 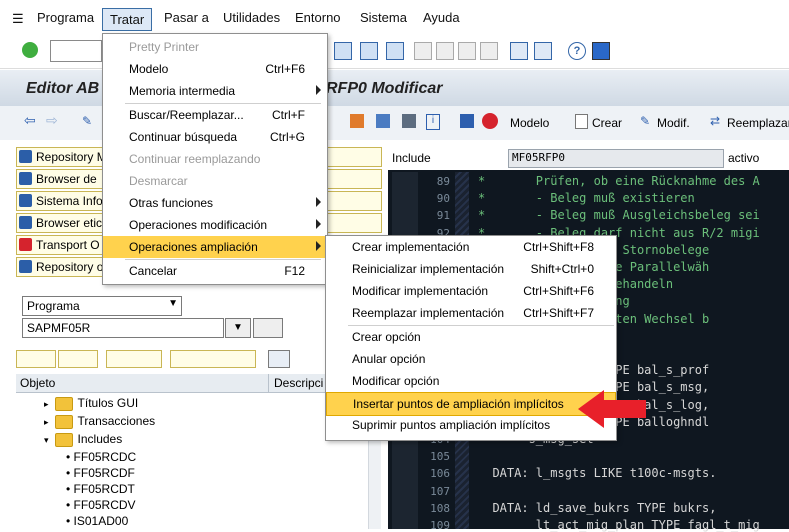 I want to click on tree-collapse-button, so click(x=134, y=359).